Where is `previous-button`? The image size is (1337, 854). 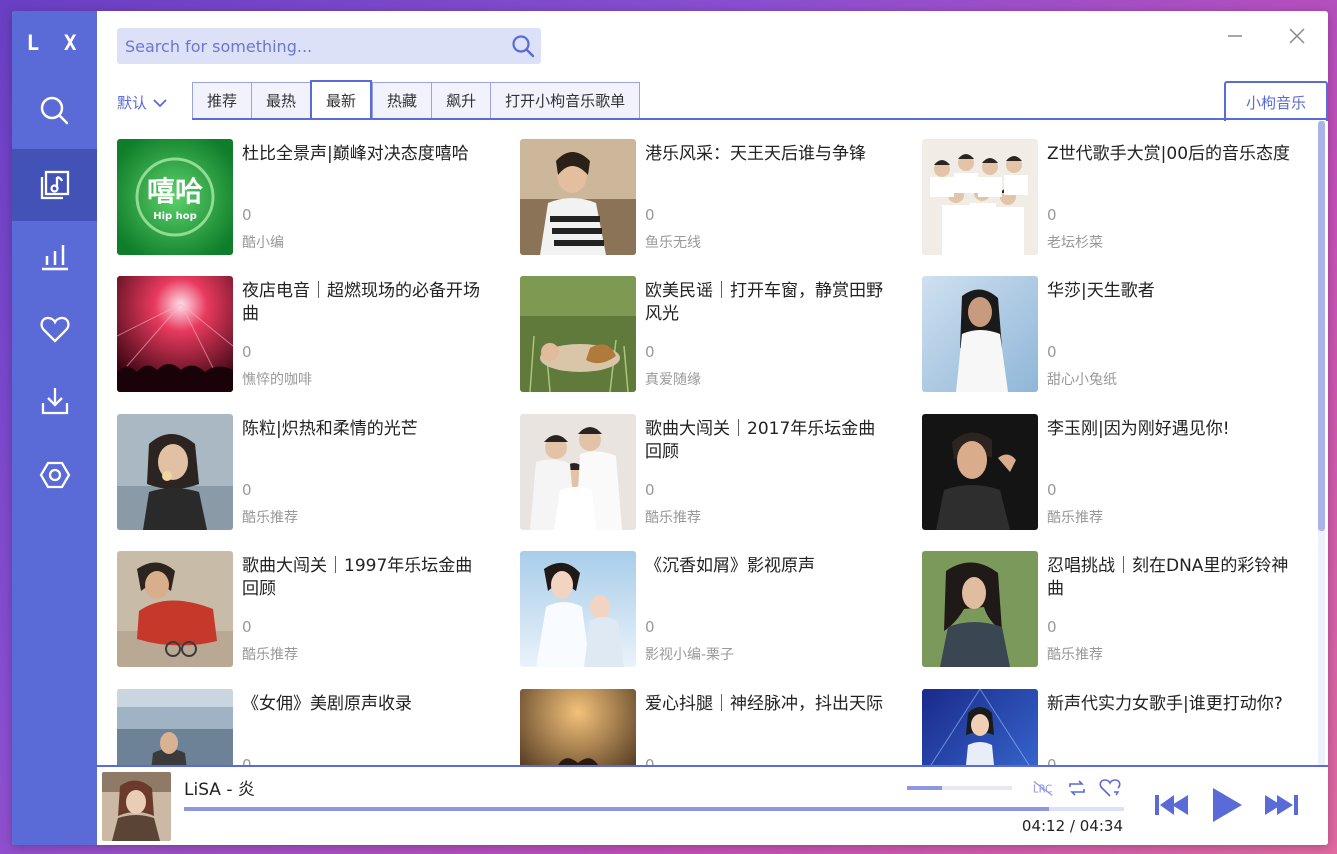
previous-button is located at coordinates (1173, 805).